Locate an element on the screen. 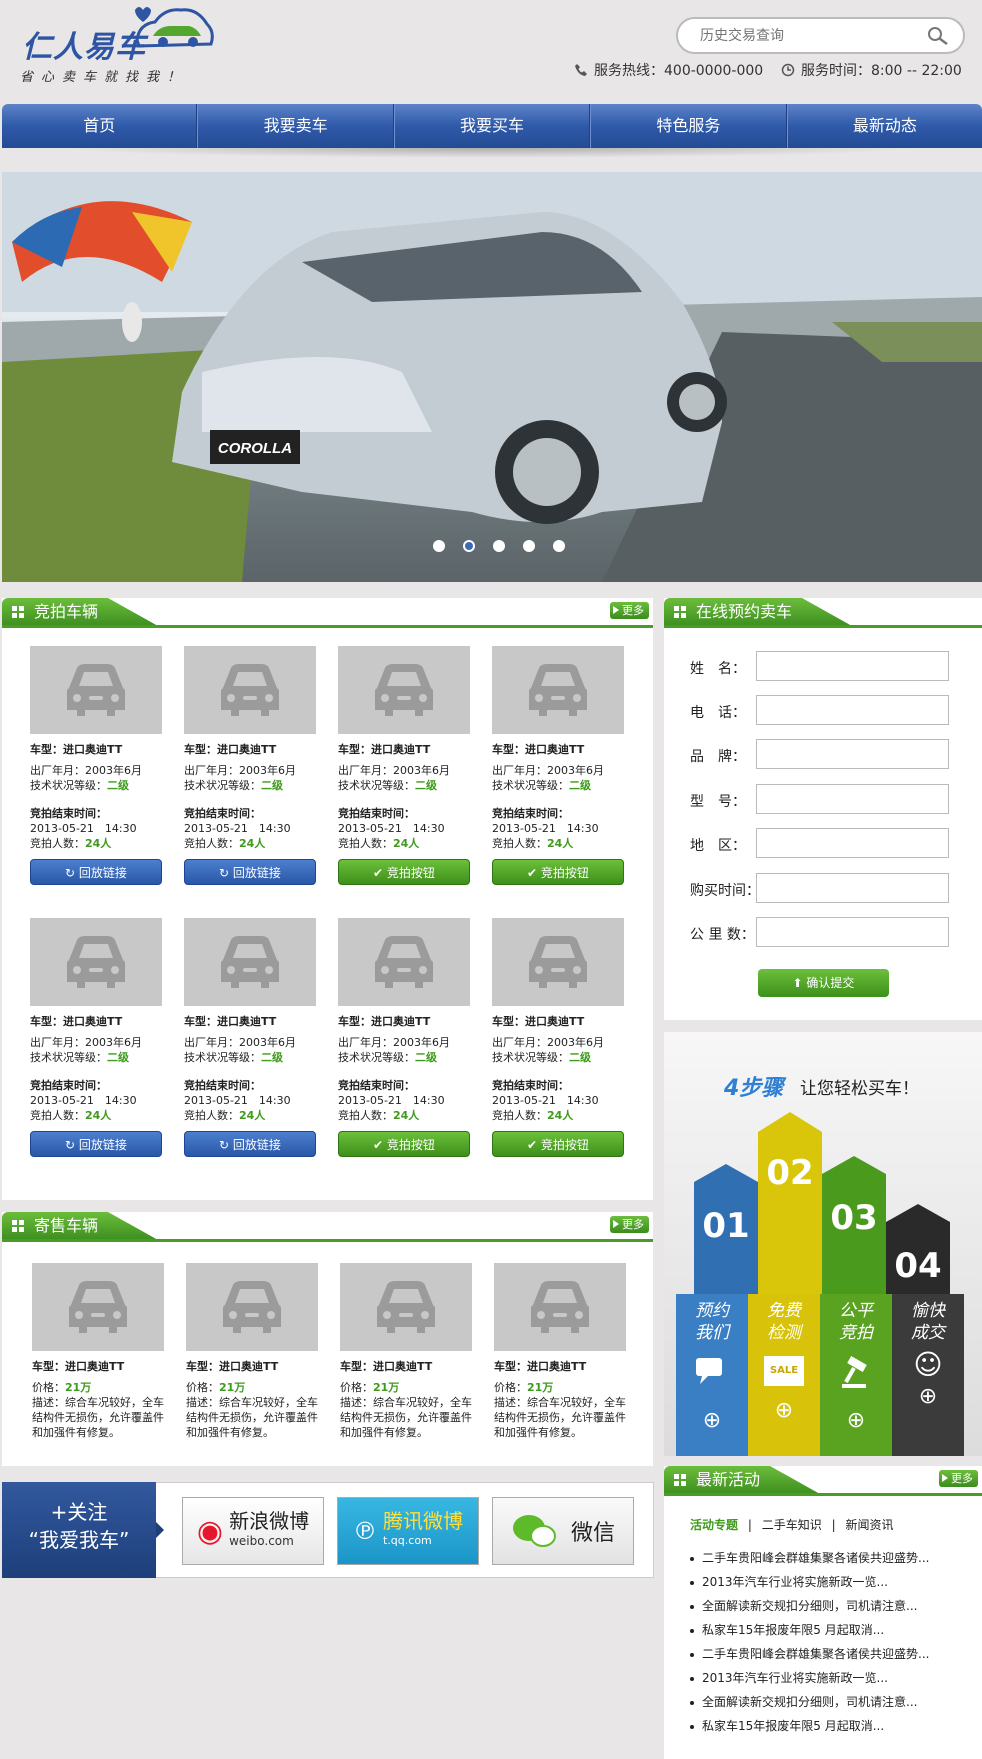 The width and height of the screenshot is (982, 1759). history-search is located at coordinates (820, 35).